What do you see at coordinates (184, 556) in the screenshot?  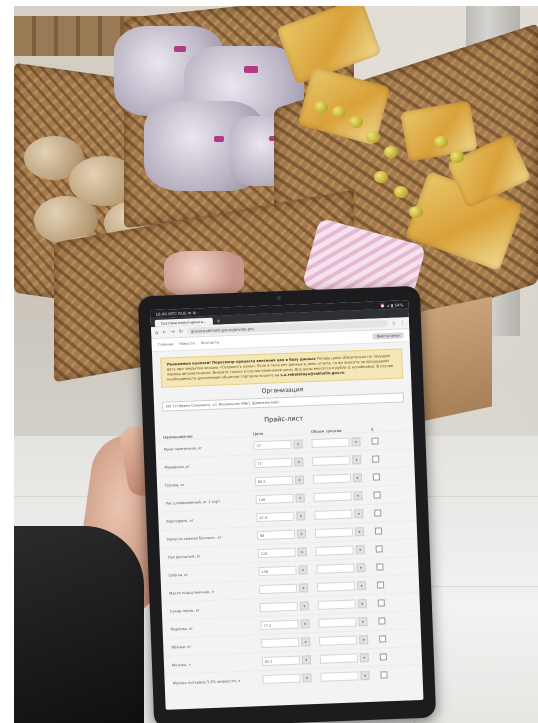 I see `product-name: Лук репчатый, кг` at bounding box center [184, 556].